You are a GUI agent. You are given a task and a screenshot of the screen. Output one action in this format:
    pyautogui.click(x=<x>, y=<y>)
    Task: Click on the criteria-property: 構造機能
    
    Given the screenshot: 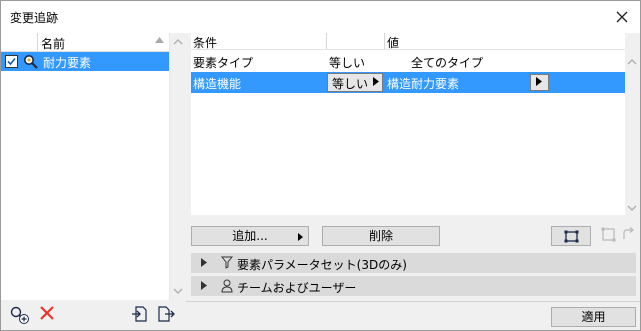 What is the action you would take?
    pyautogui.click(x=217, y=84)
    